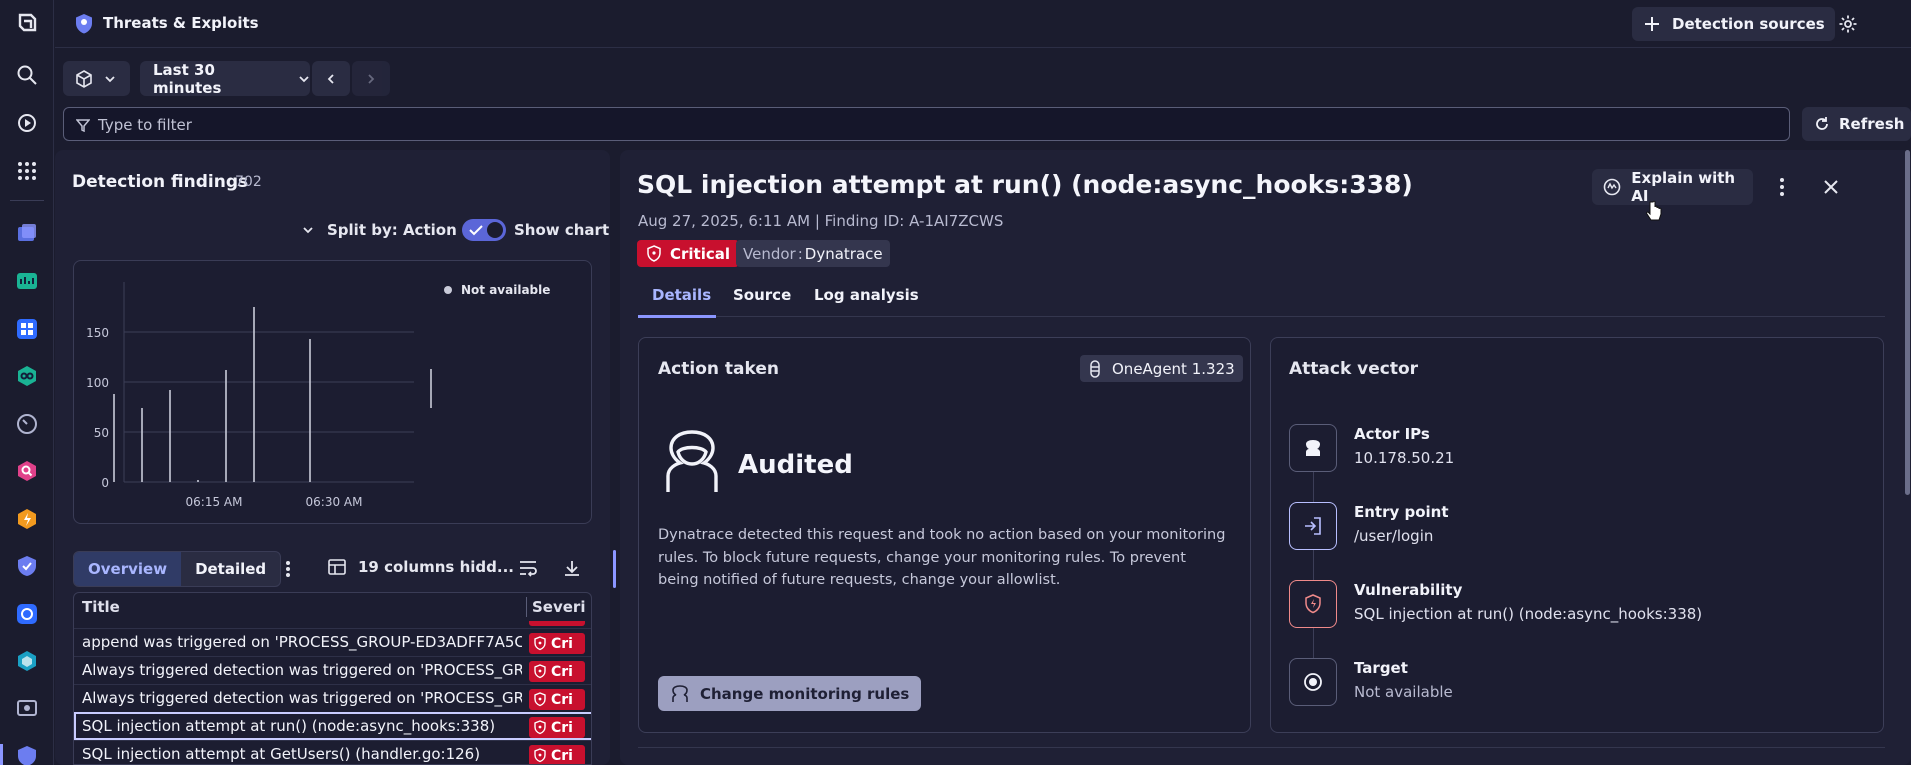 This screenshot has height=765, width=1911. I want to click on target-label: Target, so click(1381, 668).